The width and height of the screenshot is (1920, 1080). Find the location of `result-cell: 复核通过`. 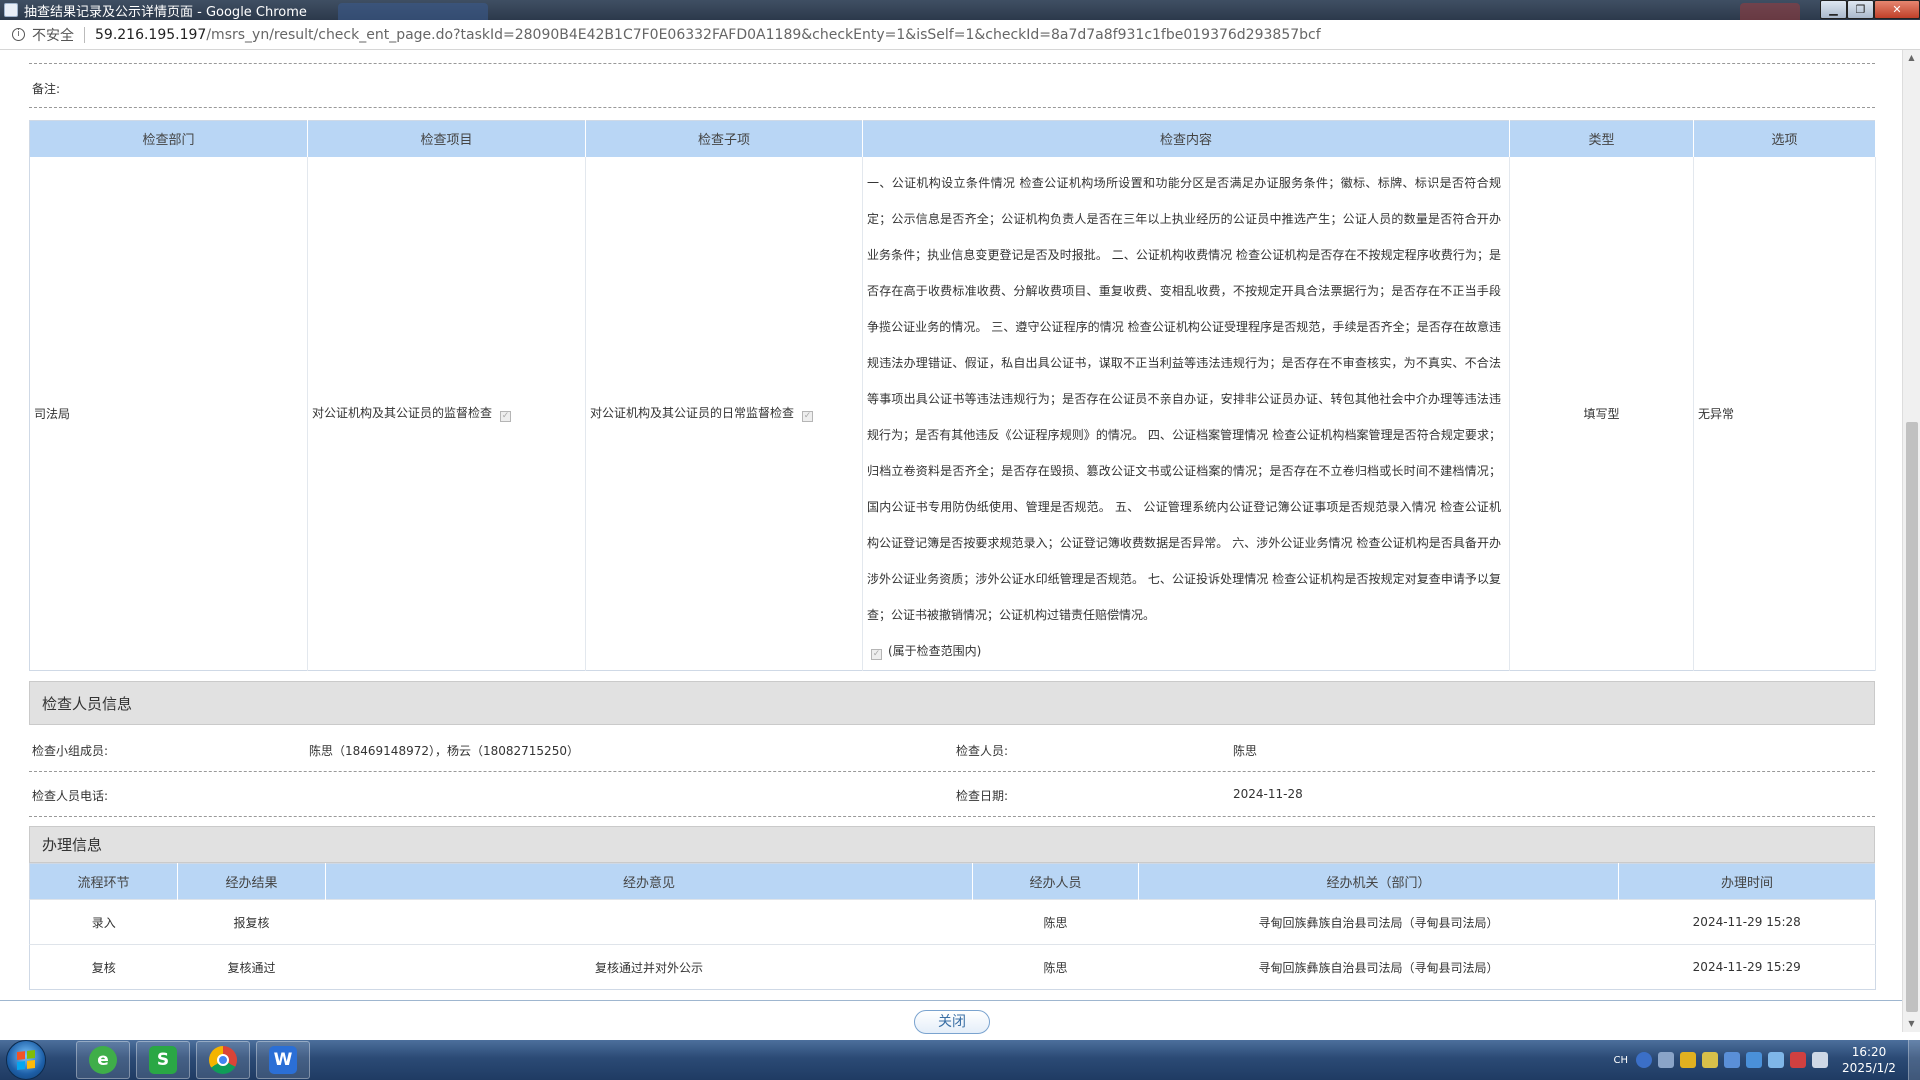

result-cell: 复核通过 is located at coordinates (251, 967).